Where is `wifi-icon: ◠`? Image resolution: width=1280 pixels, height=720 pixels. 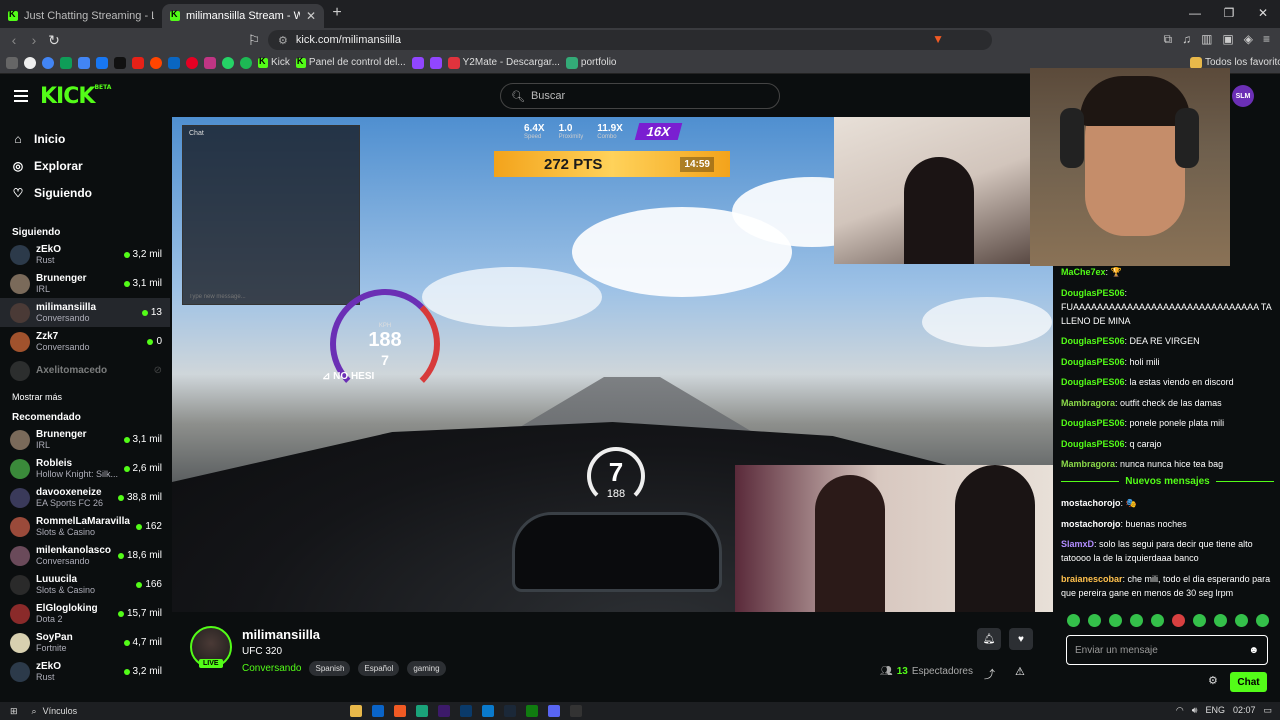
wifi-icon: ◠ is located at coordinates (1180, 710).